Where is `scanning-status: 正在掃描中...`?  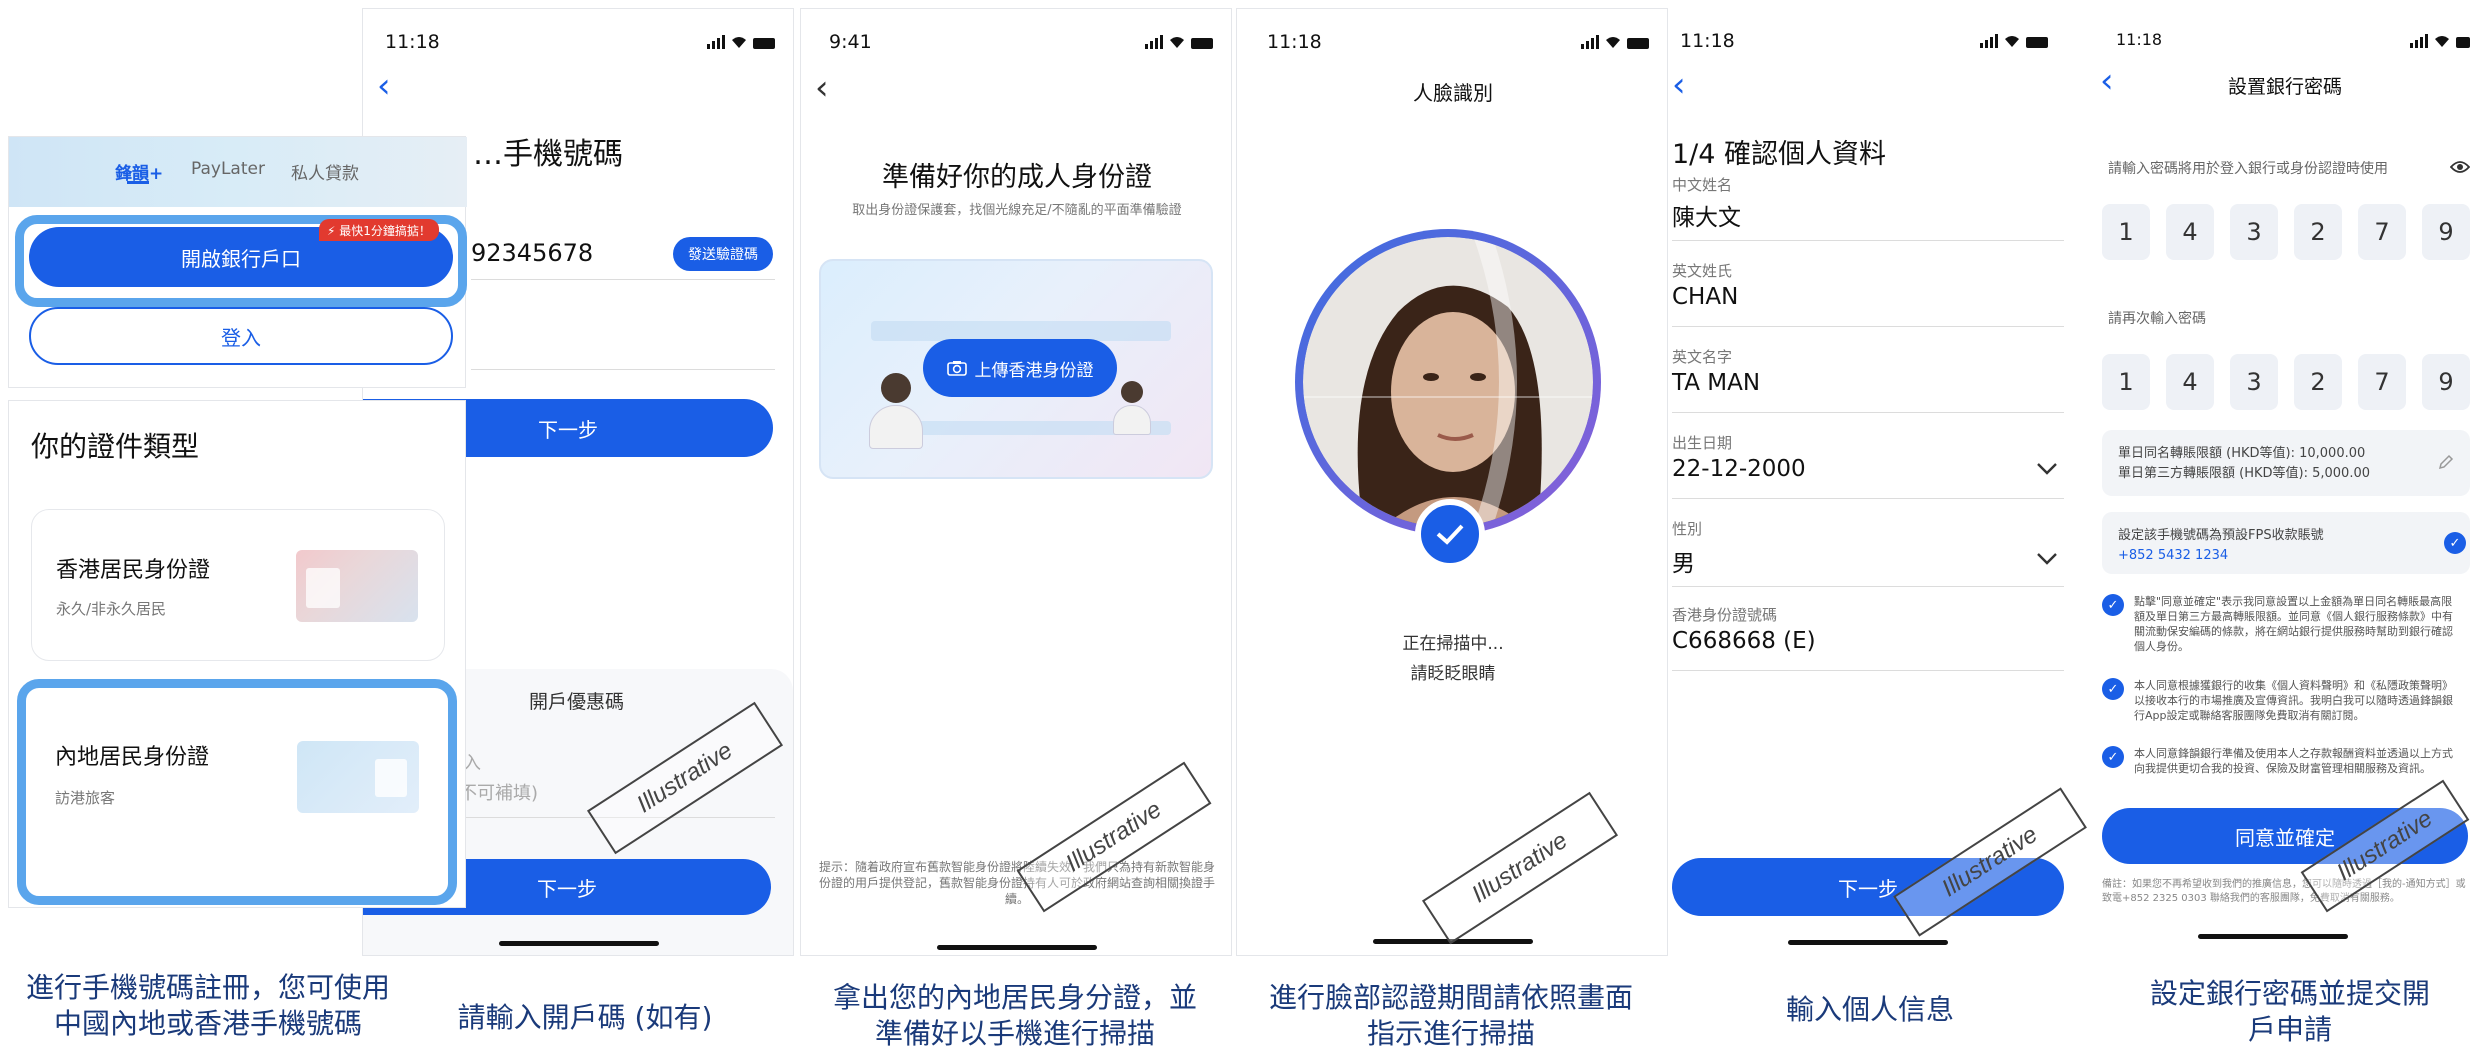
scanning-status: 正在掃描中... is located at coordinates (1453, 644).